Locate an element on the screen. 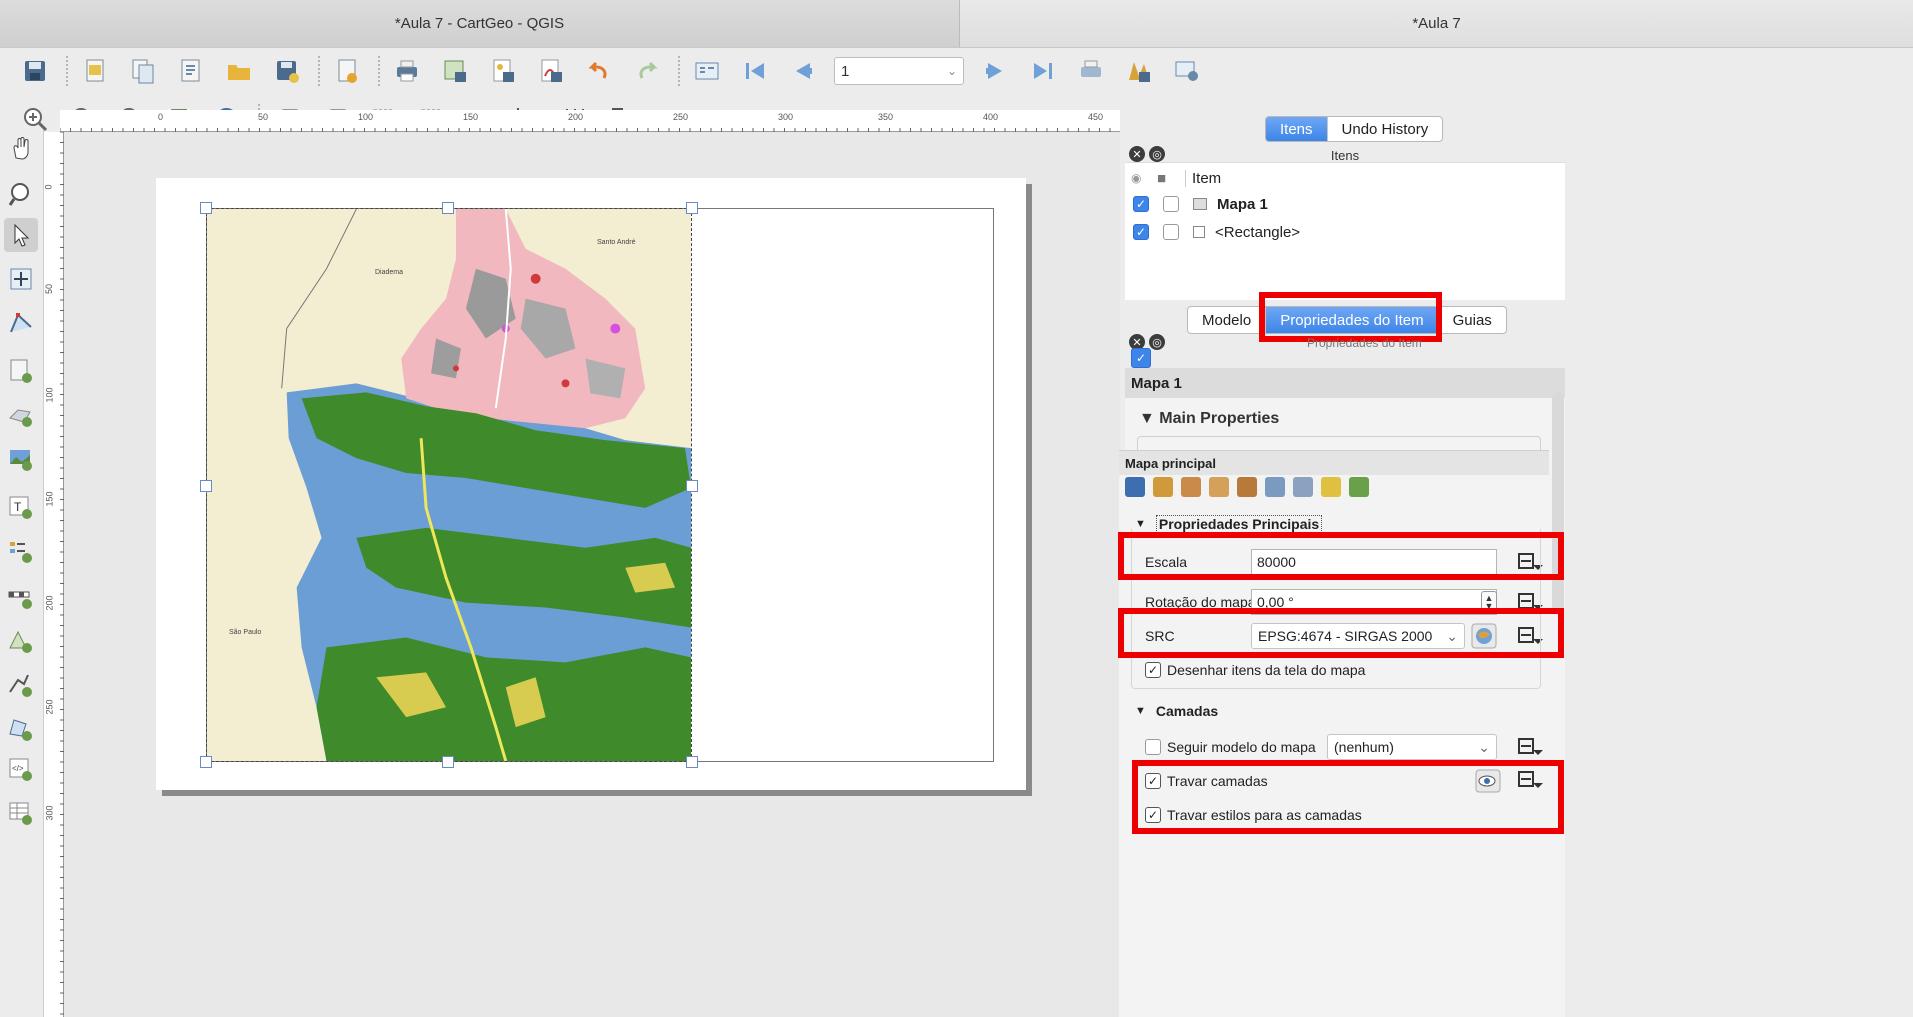  bookmarks-icon is located at coordinates (1275, 487).